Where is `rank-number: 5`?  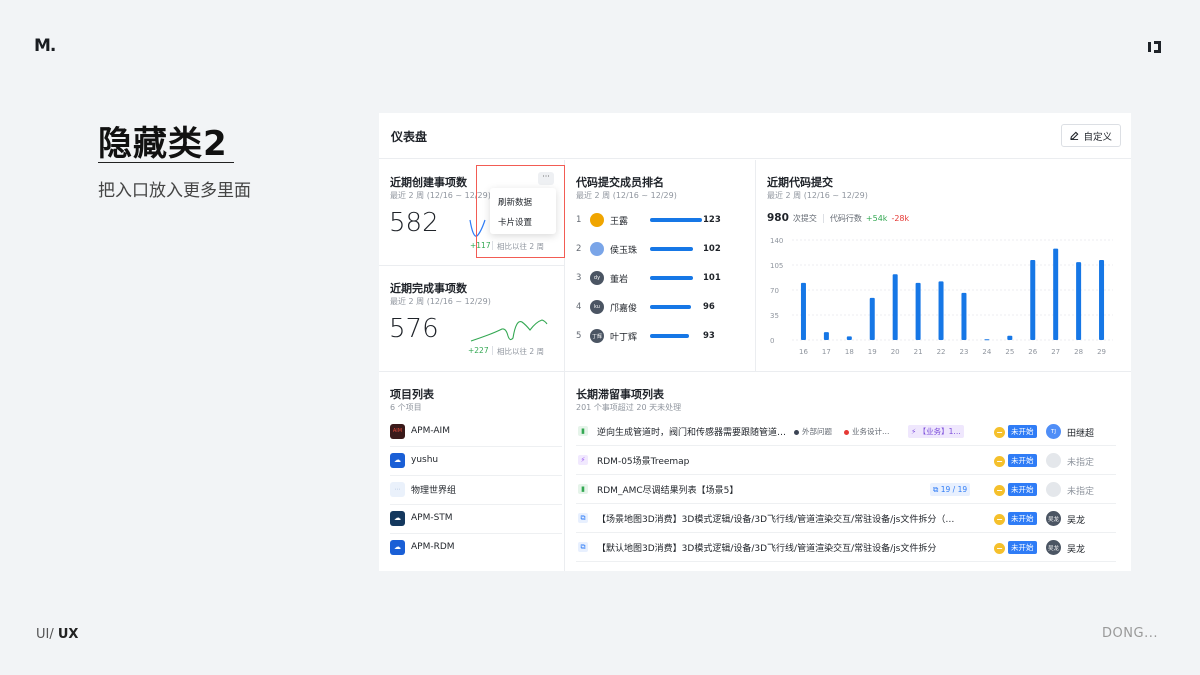
rank-number: 5 is located at coordinates (579, 336).